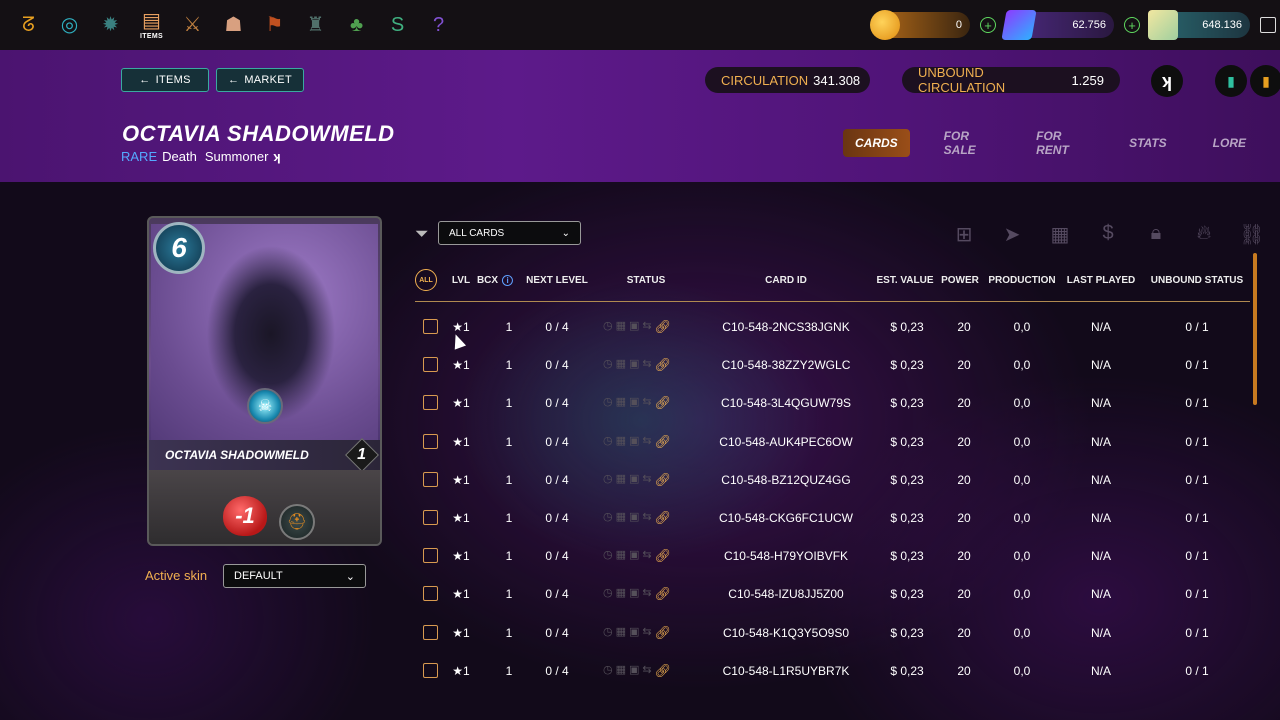  I want to click on cell-card-id: C10-548-2NCS38JGNK, so click(785, 327).